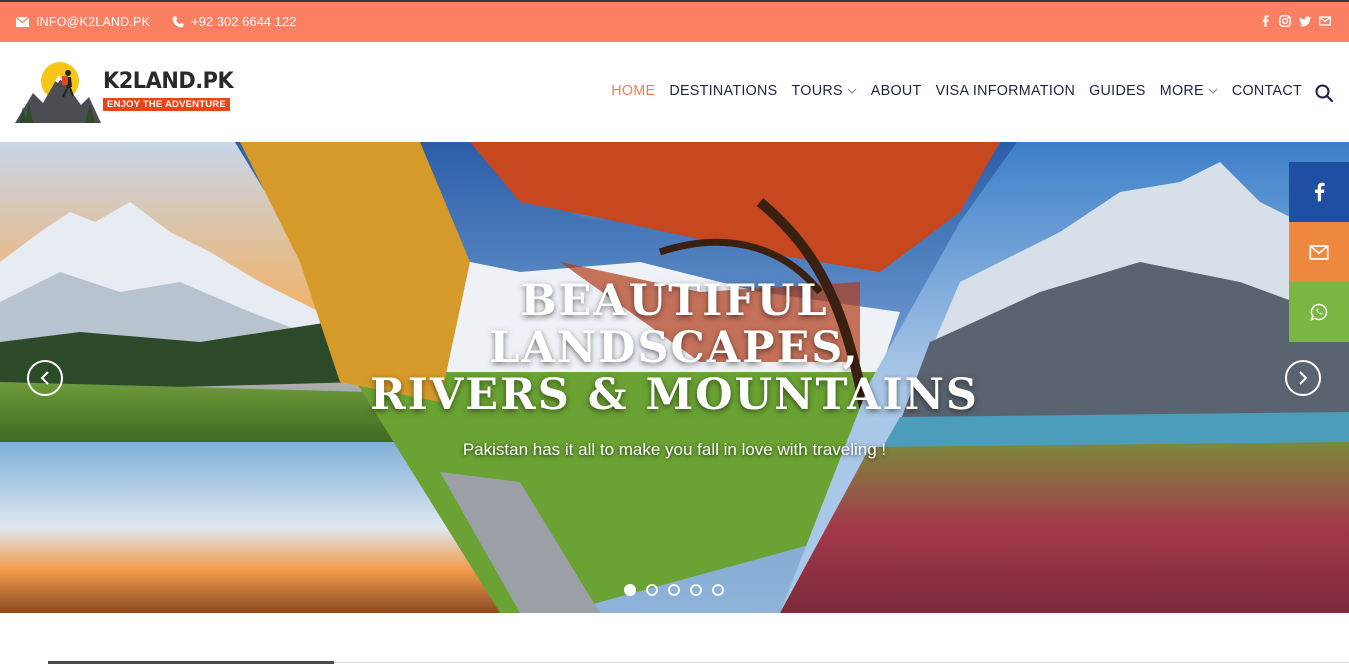 Image resolution: width=1349 pixels, height=664 pixels. I want to click on search-icon, so click(1324, 93).